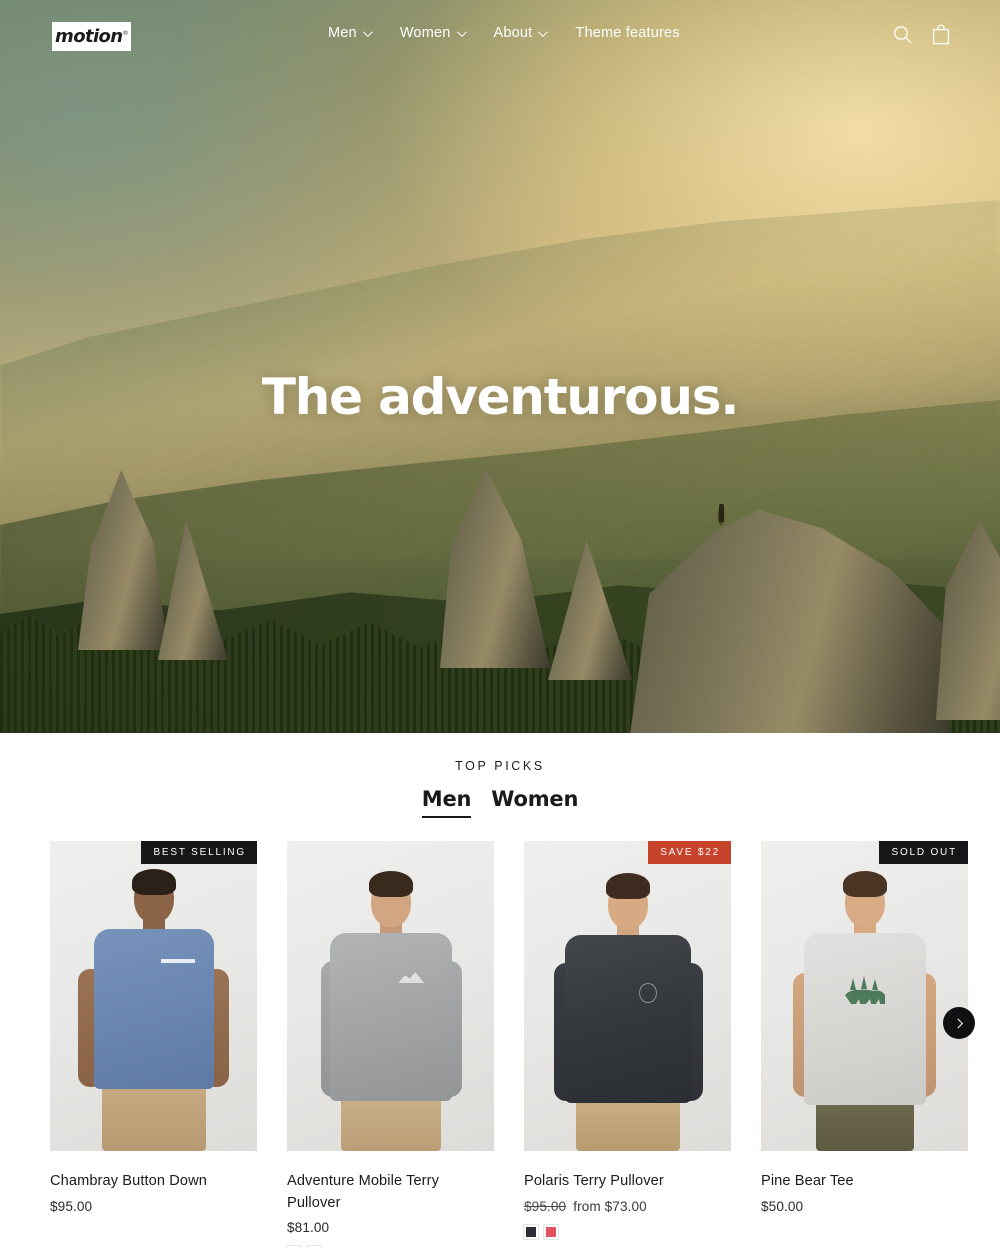 The image size is (1000, 1248). Describe the element at coordinates (545, 1206) in the screenshot. I see `price-compare: $95.00` at that location.